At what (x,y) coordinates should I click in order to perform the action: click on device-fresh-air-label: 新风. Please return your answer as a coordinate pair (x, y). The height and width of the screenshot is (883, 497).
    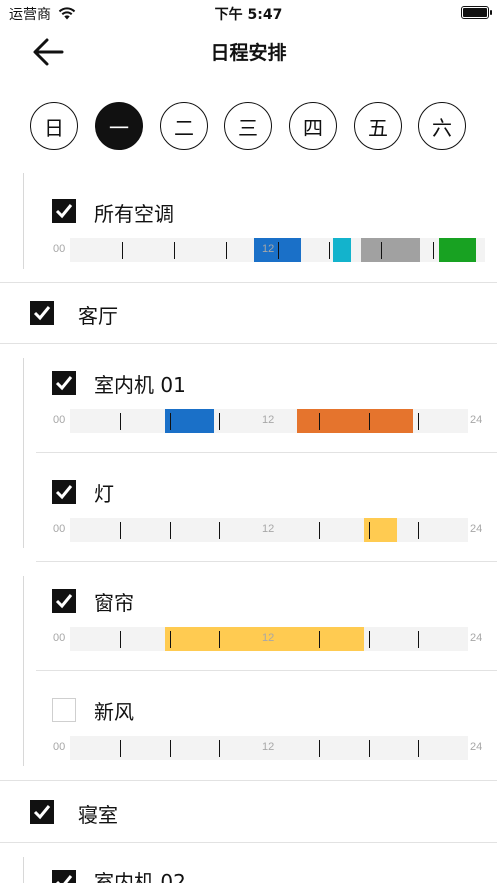
    Looking at the image, I should click on (114, 712).